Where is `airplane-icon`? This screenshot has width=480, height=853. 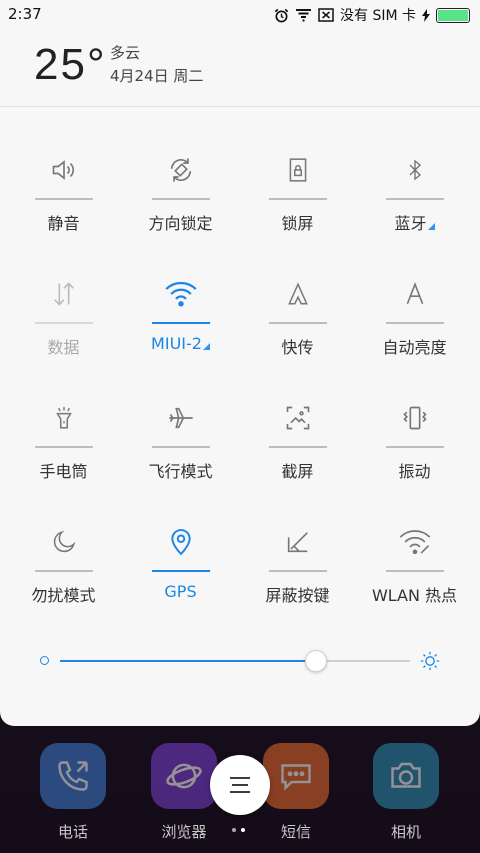 airplane-icon is located at coordinates (181, 418).